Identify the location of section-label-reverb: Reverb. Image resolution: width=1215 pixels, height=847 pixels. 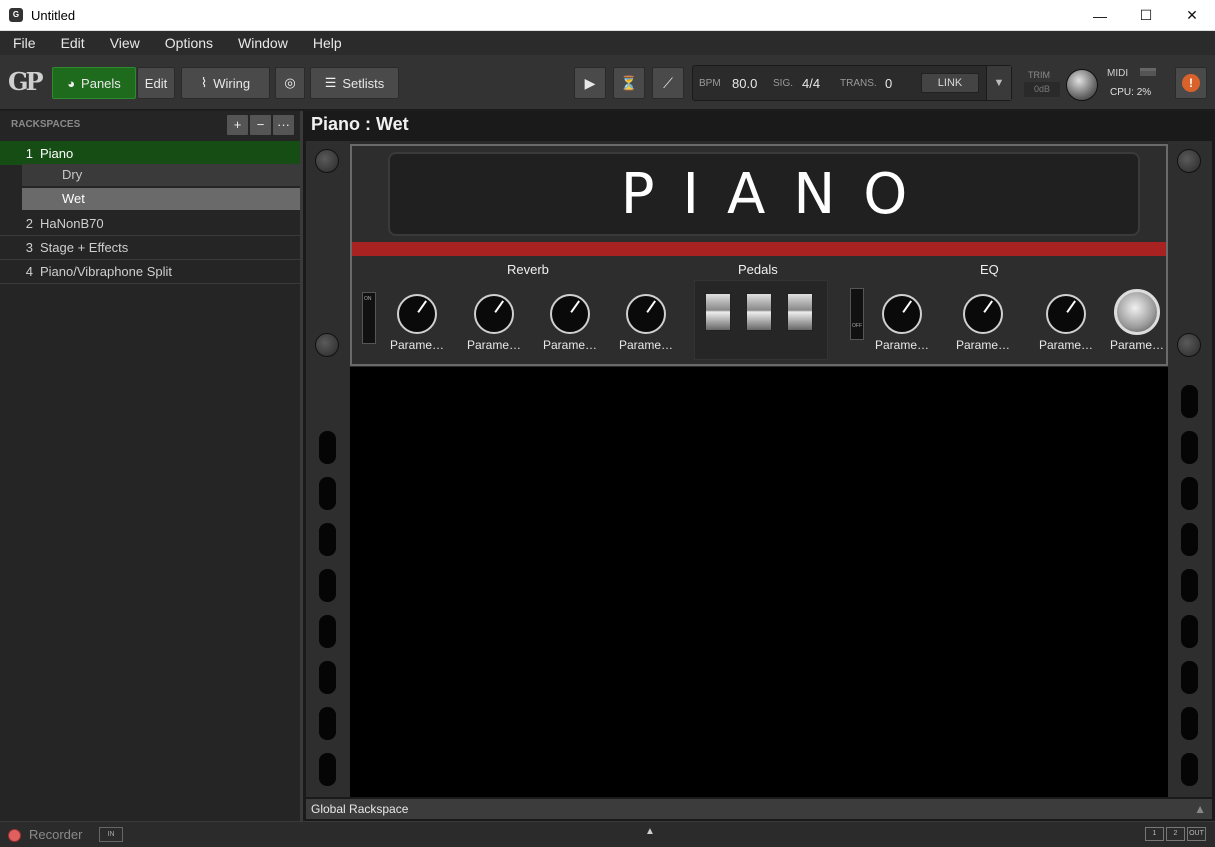
(528, 269).